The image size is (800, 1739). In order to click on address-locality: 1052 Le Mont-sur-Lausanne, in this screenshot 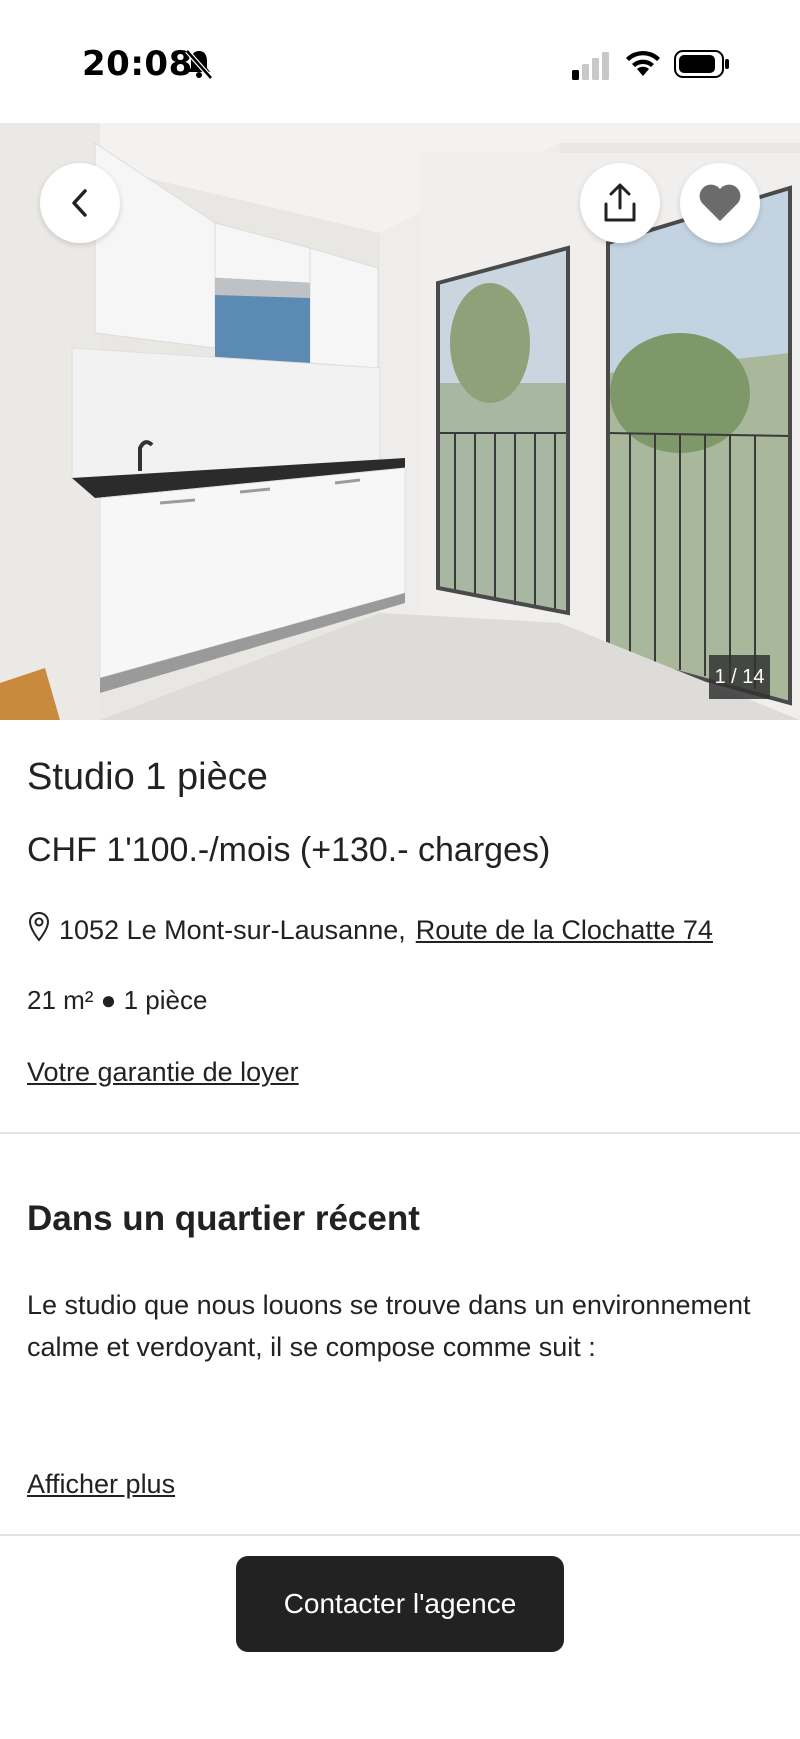, I will do `click(232, 930)`.